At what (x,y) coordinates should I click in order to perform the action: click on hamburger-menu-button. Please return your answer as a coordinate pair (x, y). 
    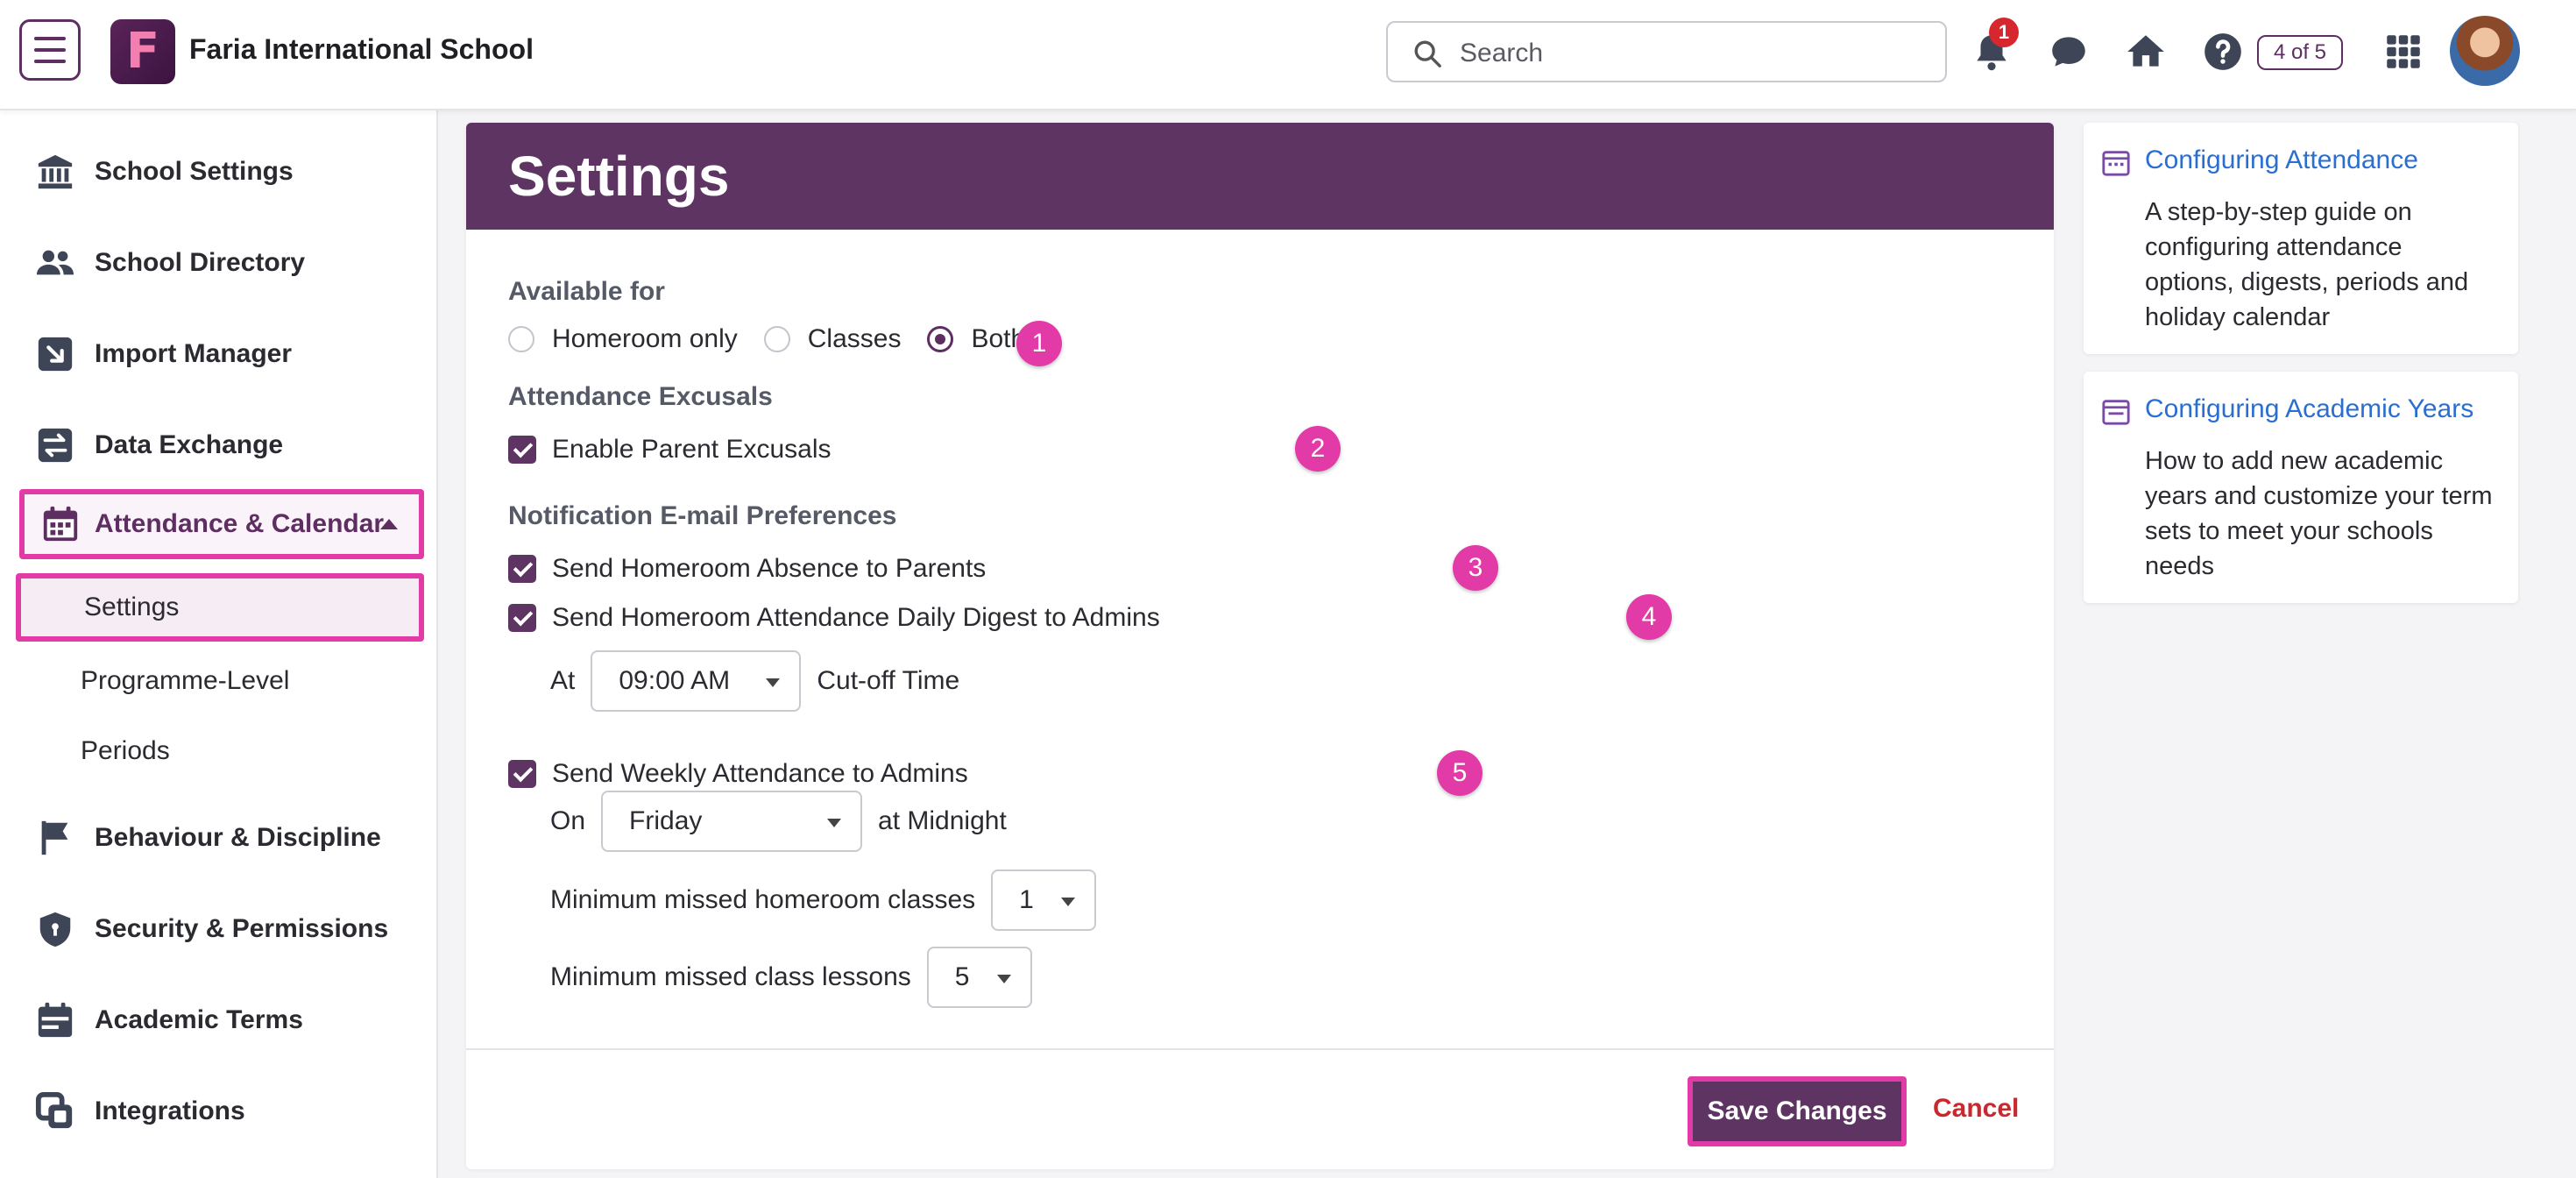
    Looking at the image, I should click on (50, 50).